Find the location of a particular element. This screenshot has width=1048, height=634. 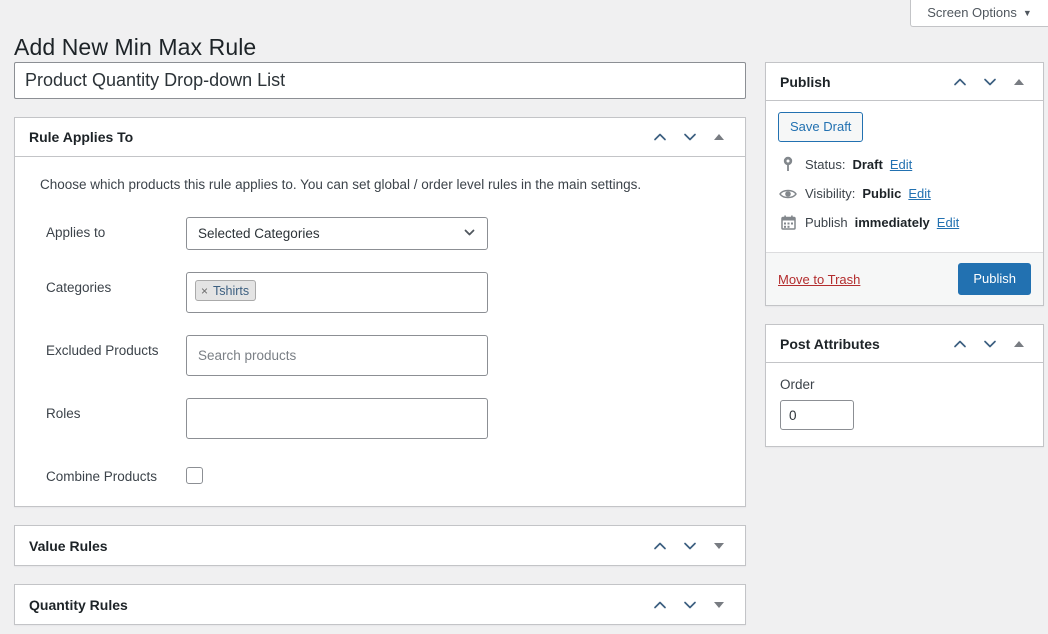

applies-to-select: Selected Categories is located at coordinates (337, 234).